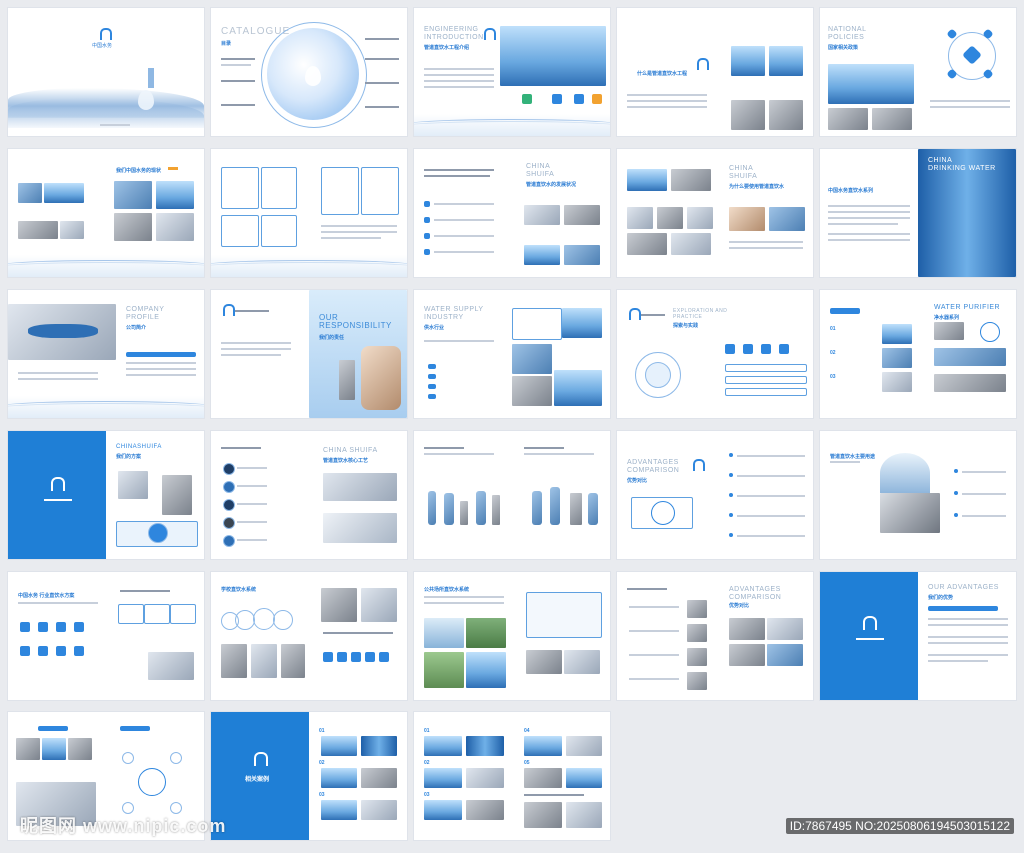  Describe the element at coordinates (257, 780) in the screenshot. I see `page-heading-cn: 相关案例` at that location.